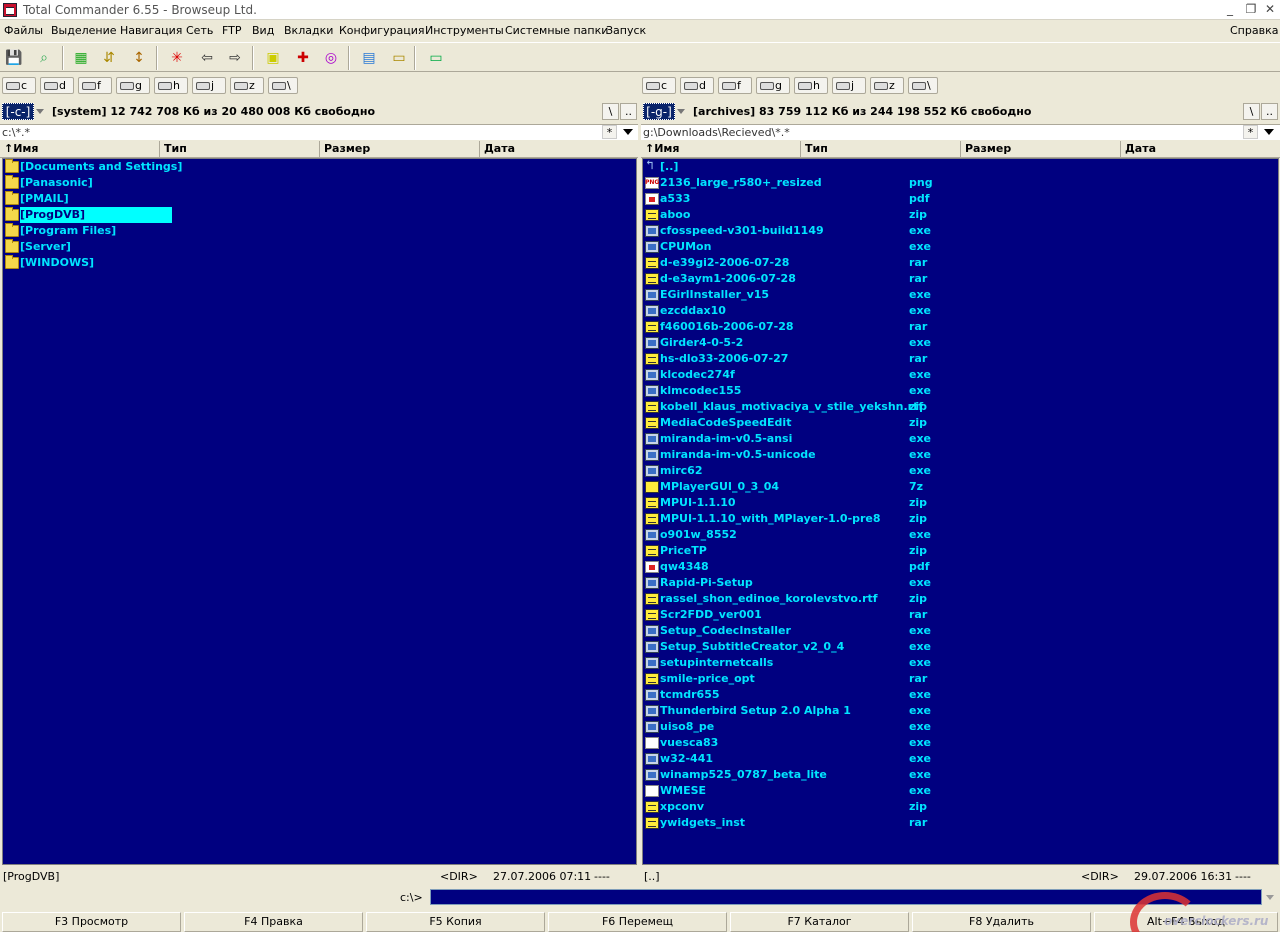 The image size is (1280, 932). Describe the element at coordinates (960, 823) in the screenshot. I see `file-row: ywidgets_inst rar` at that location.